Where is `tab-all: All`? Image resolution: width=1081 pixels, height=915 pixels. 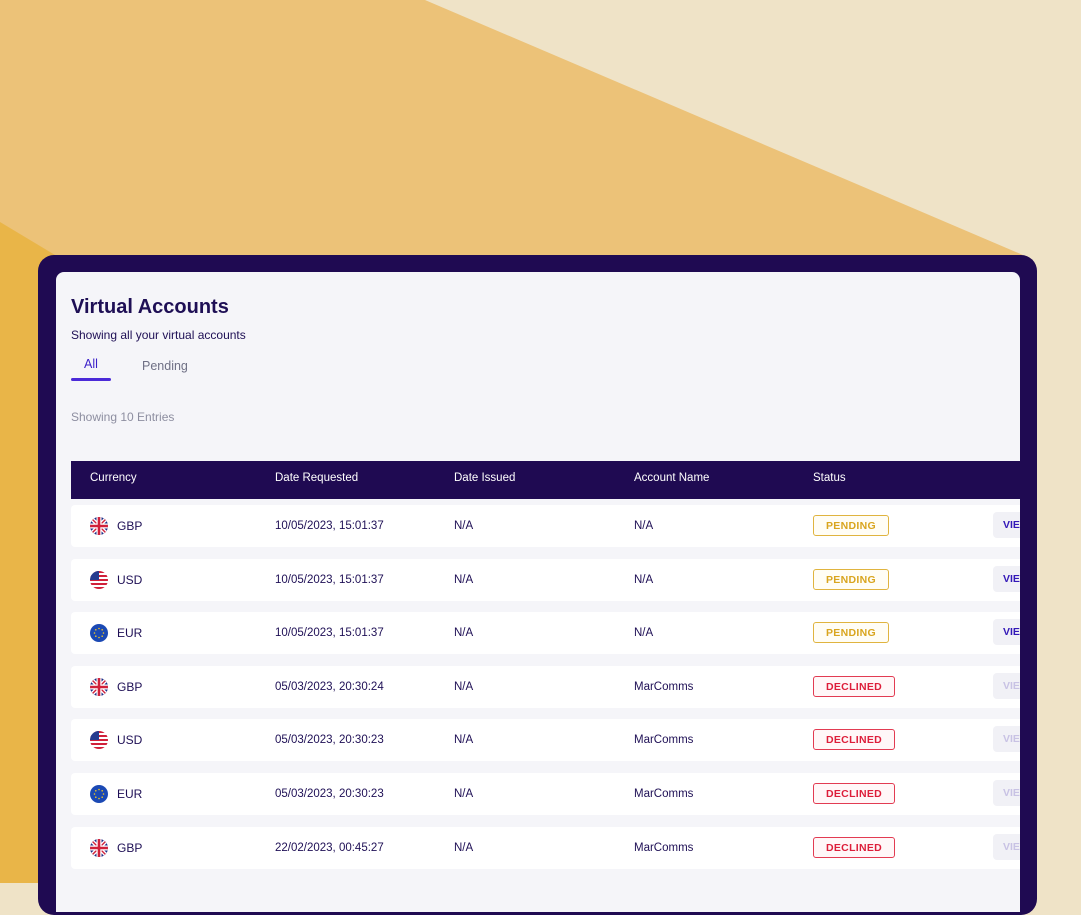
tab-all: All is located at coordinates (91, 364).